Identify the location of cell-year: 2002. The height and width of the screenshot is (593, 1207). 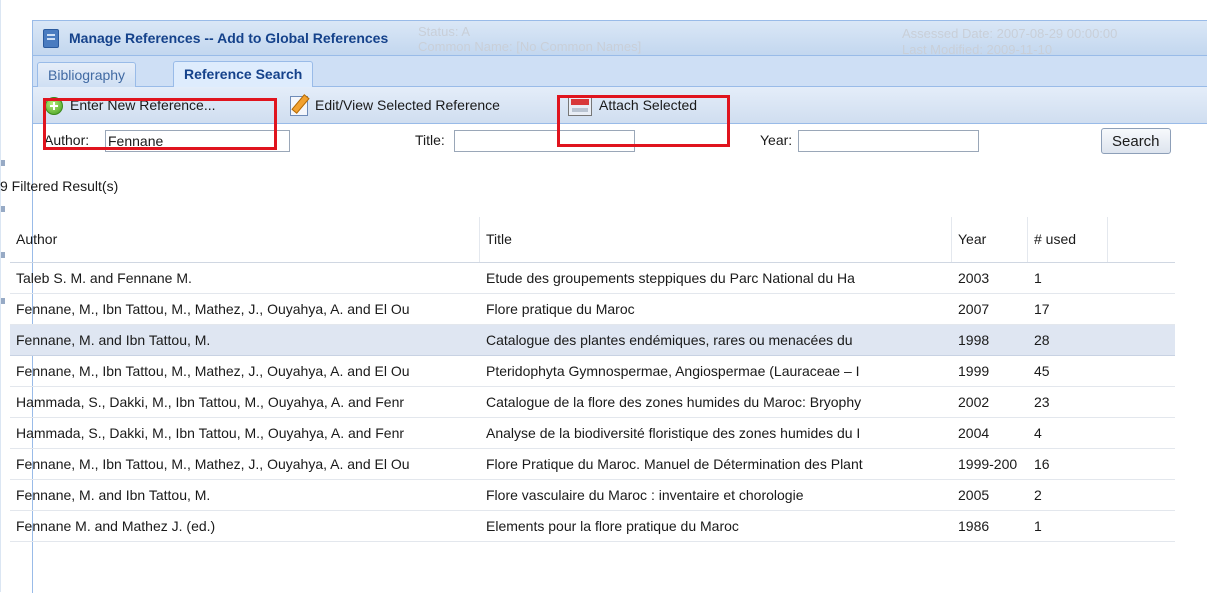
(974, 402).